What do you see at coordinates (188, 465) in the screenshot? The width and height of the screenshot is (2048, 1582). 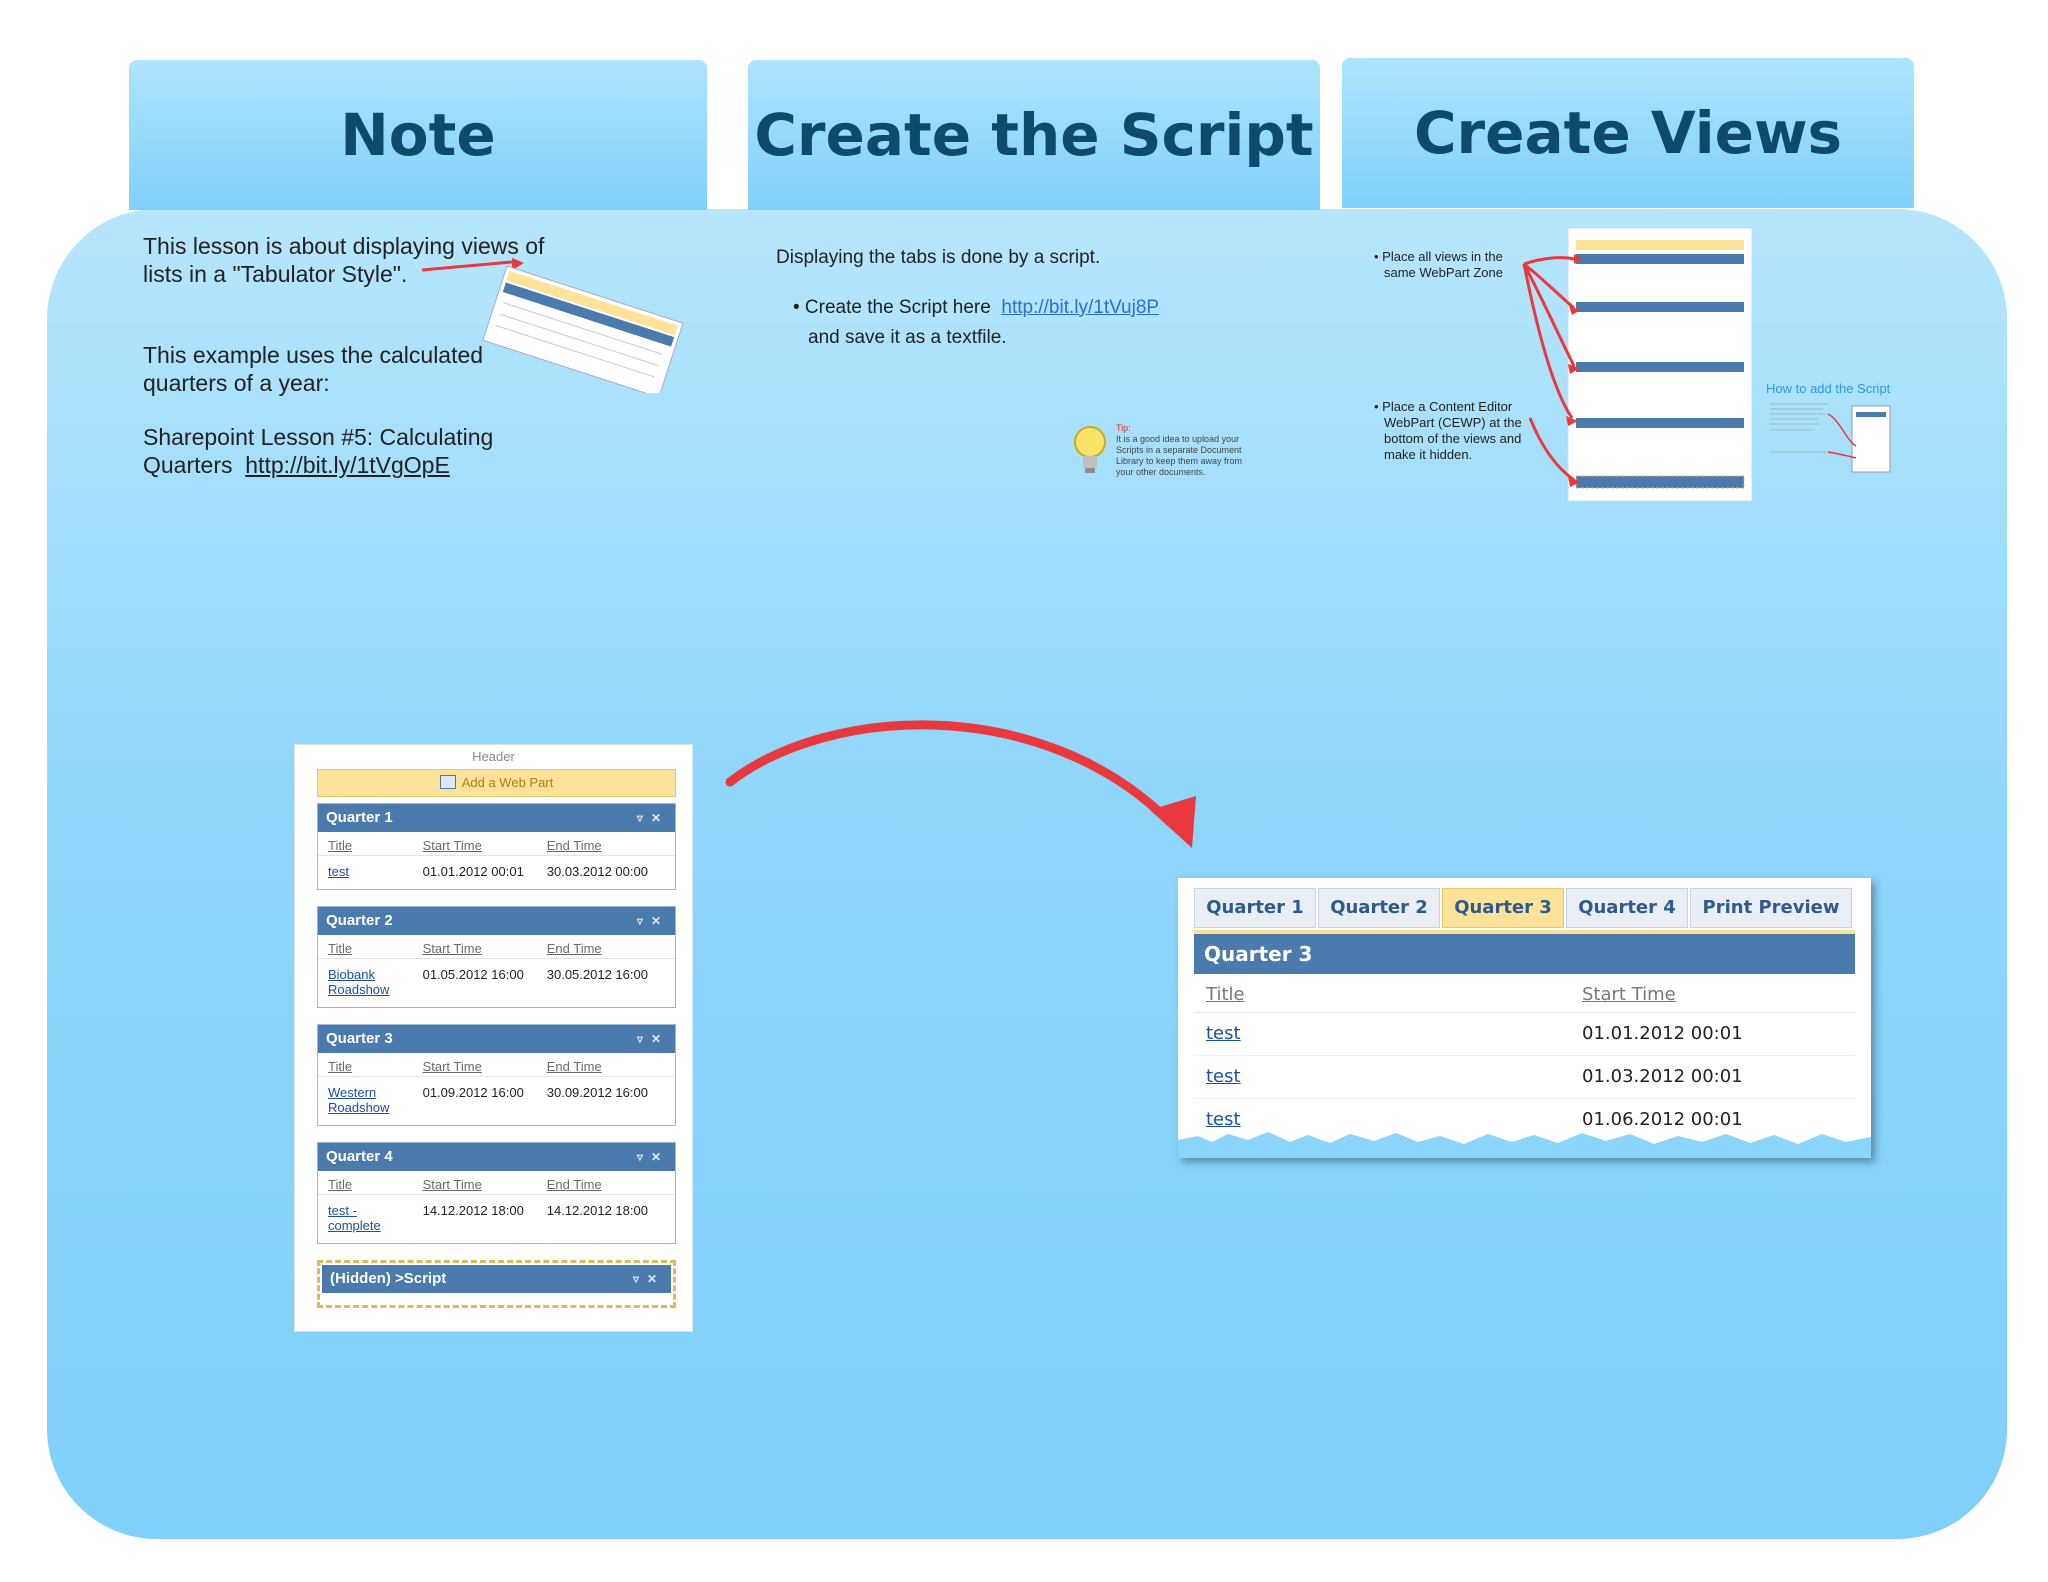 I see `note-line: Quarters` at bounding box center [188, 465].